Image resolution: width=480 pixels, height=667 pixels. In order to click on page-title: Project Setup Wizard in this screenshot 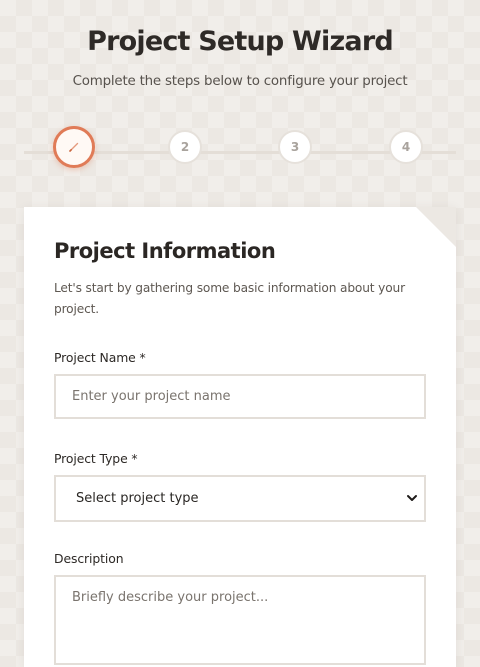, I will do `click(240, 41)`.